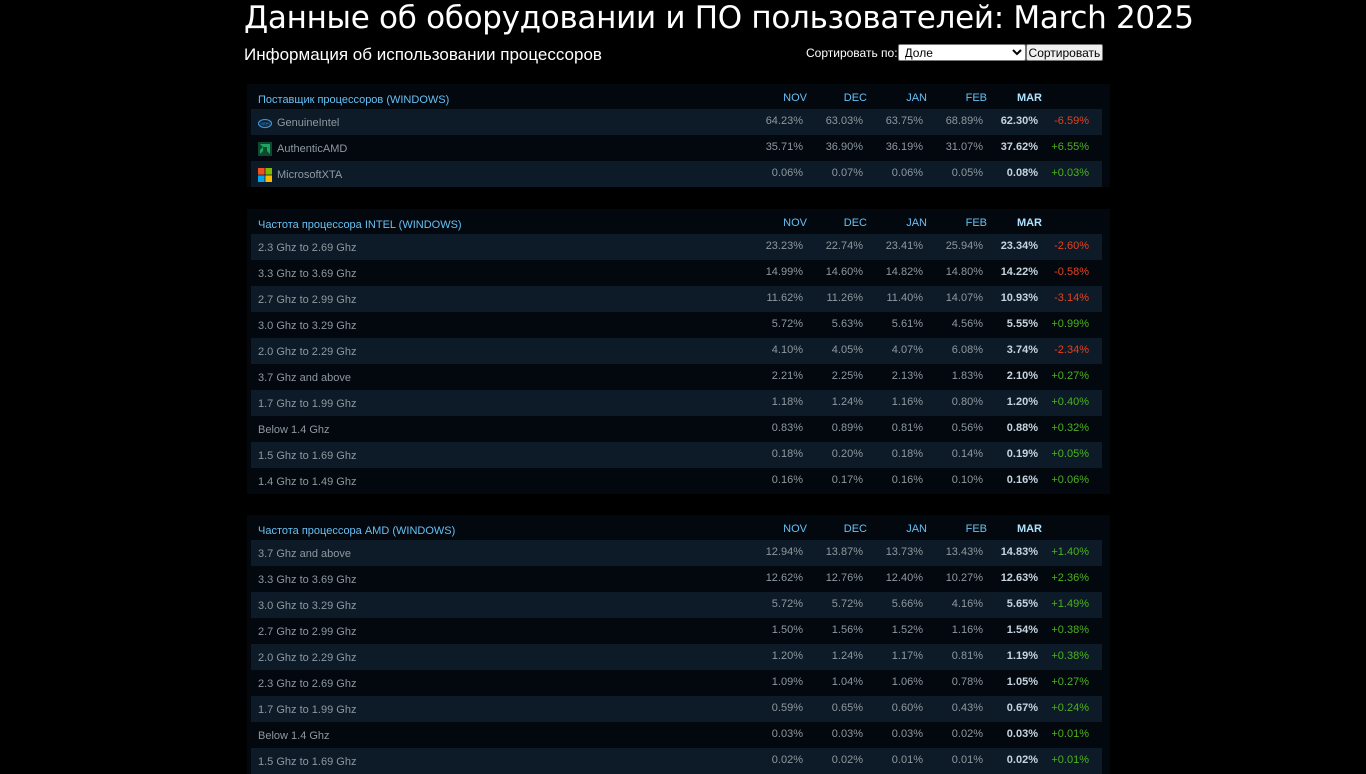  Describe the element at coordinates (967, 480) in the screenshot. I see `value-feb: 0.10%` at that location.